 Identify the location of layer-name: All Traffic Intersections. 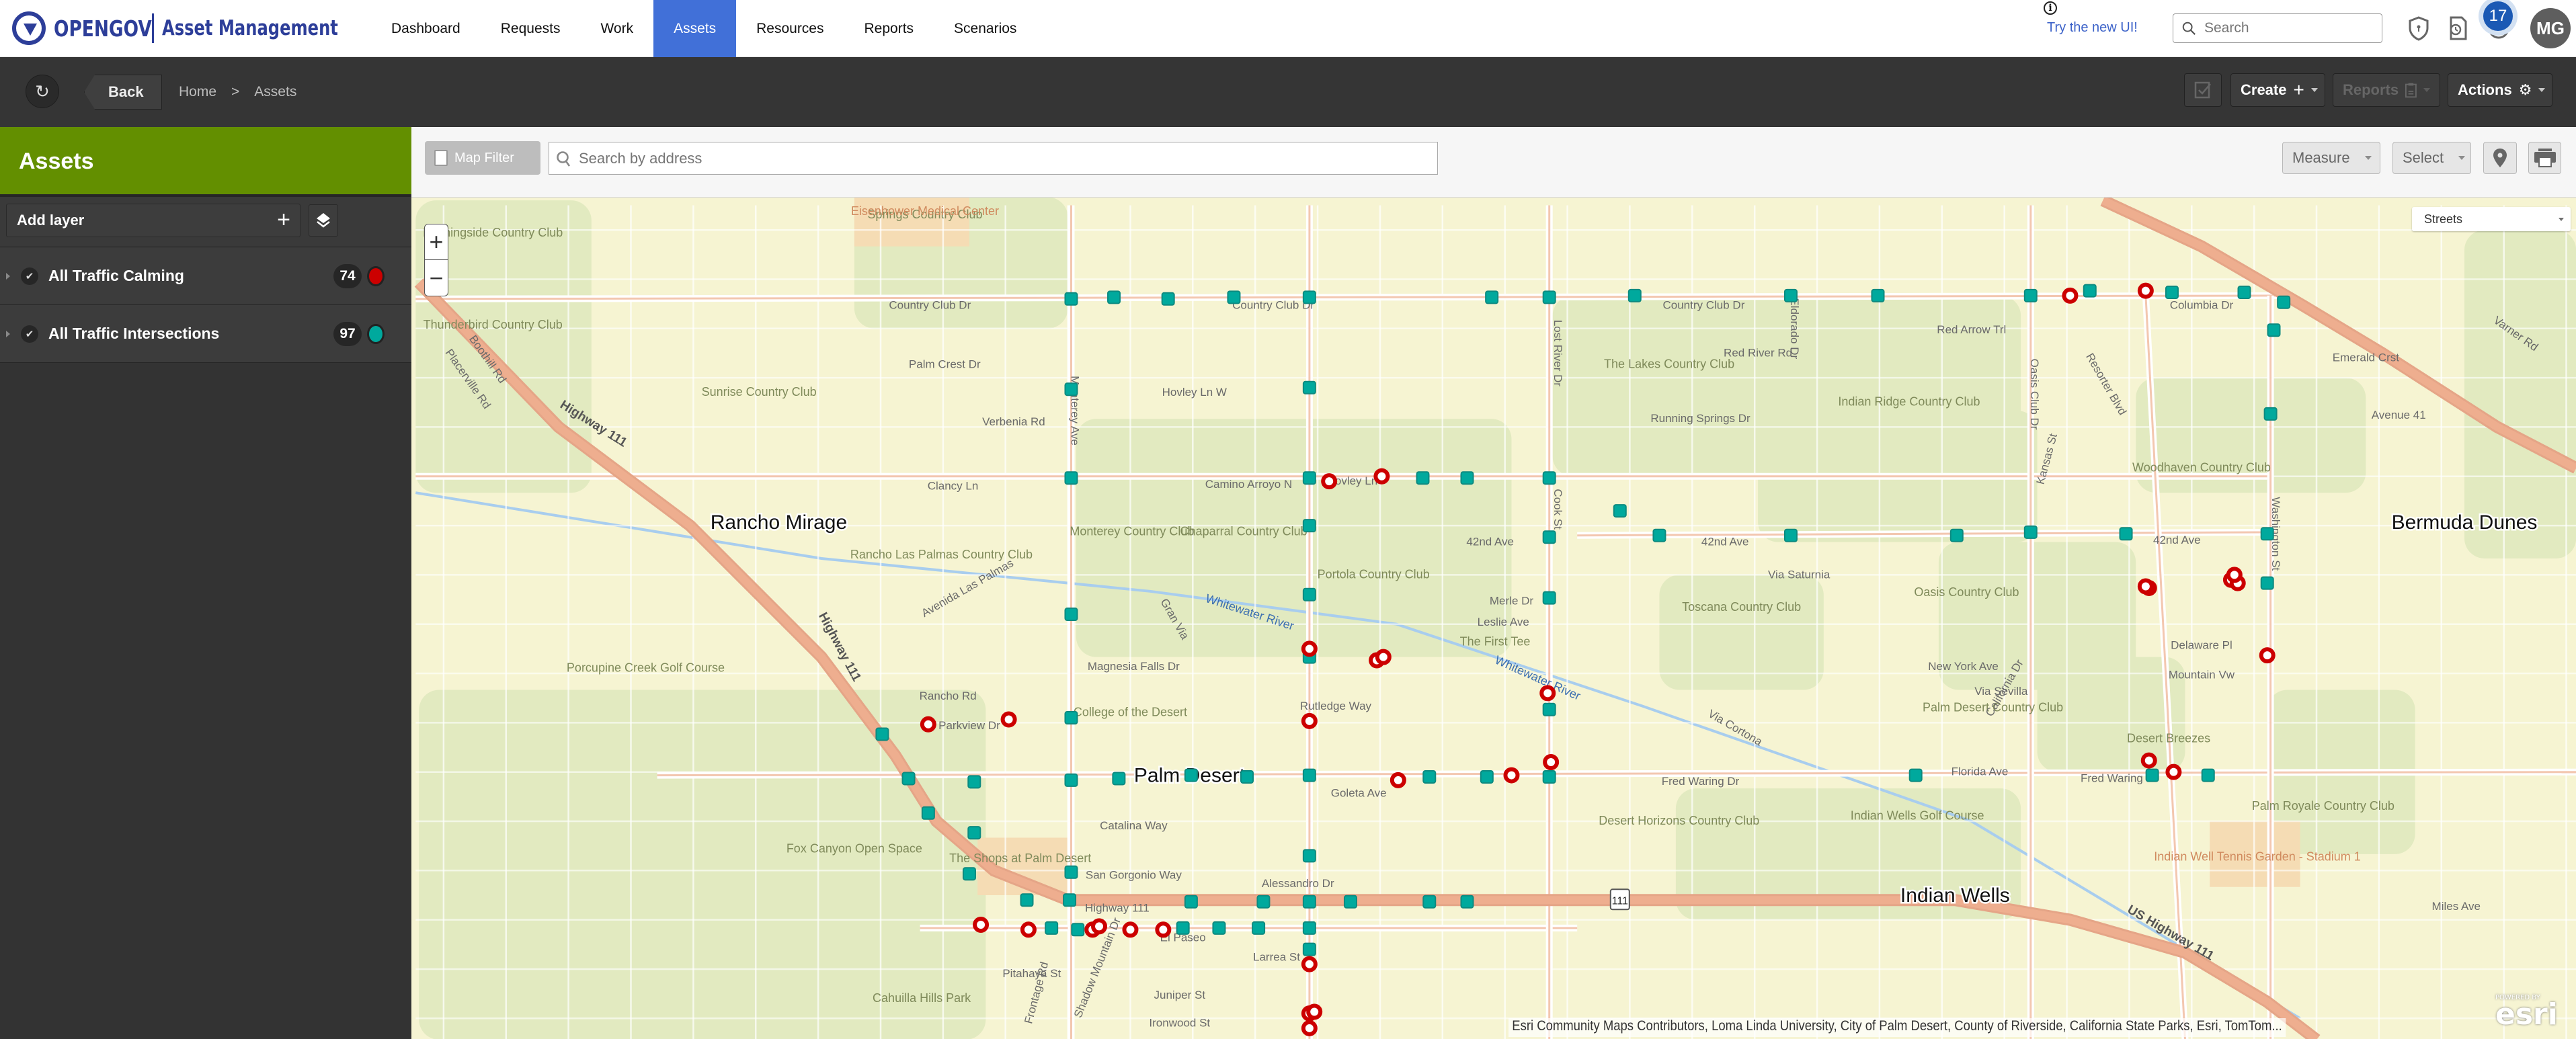
(134, 333).